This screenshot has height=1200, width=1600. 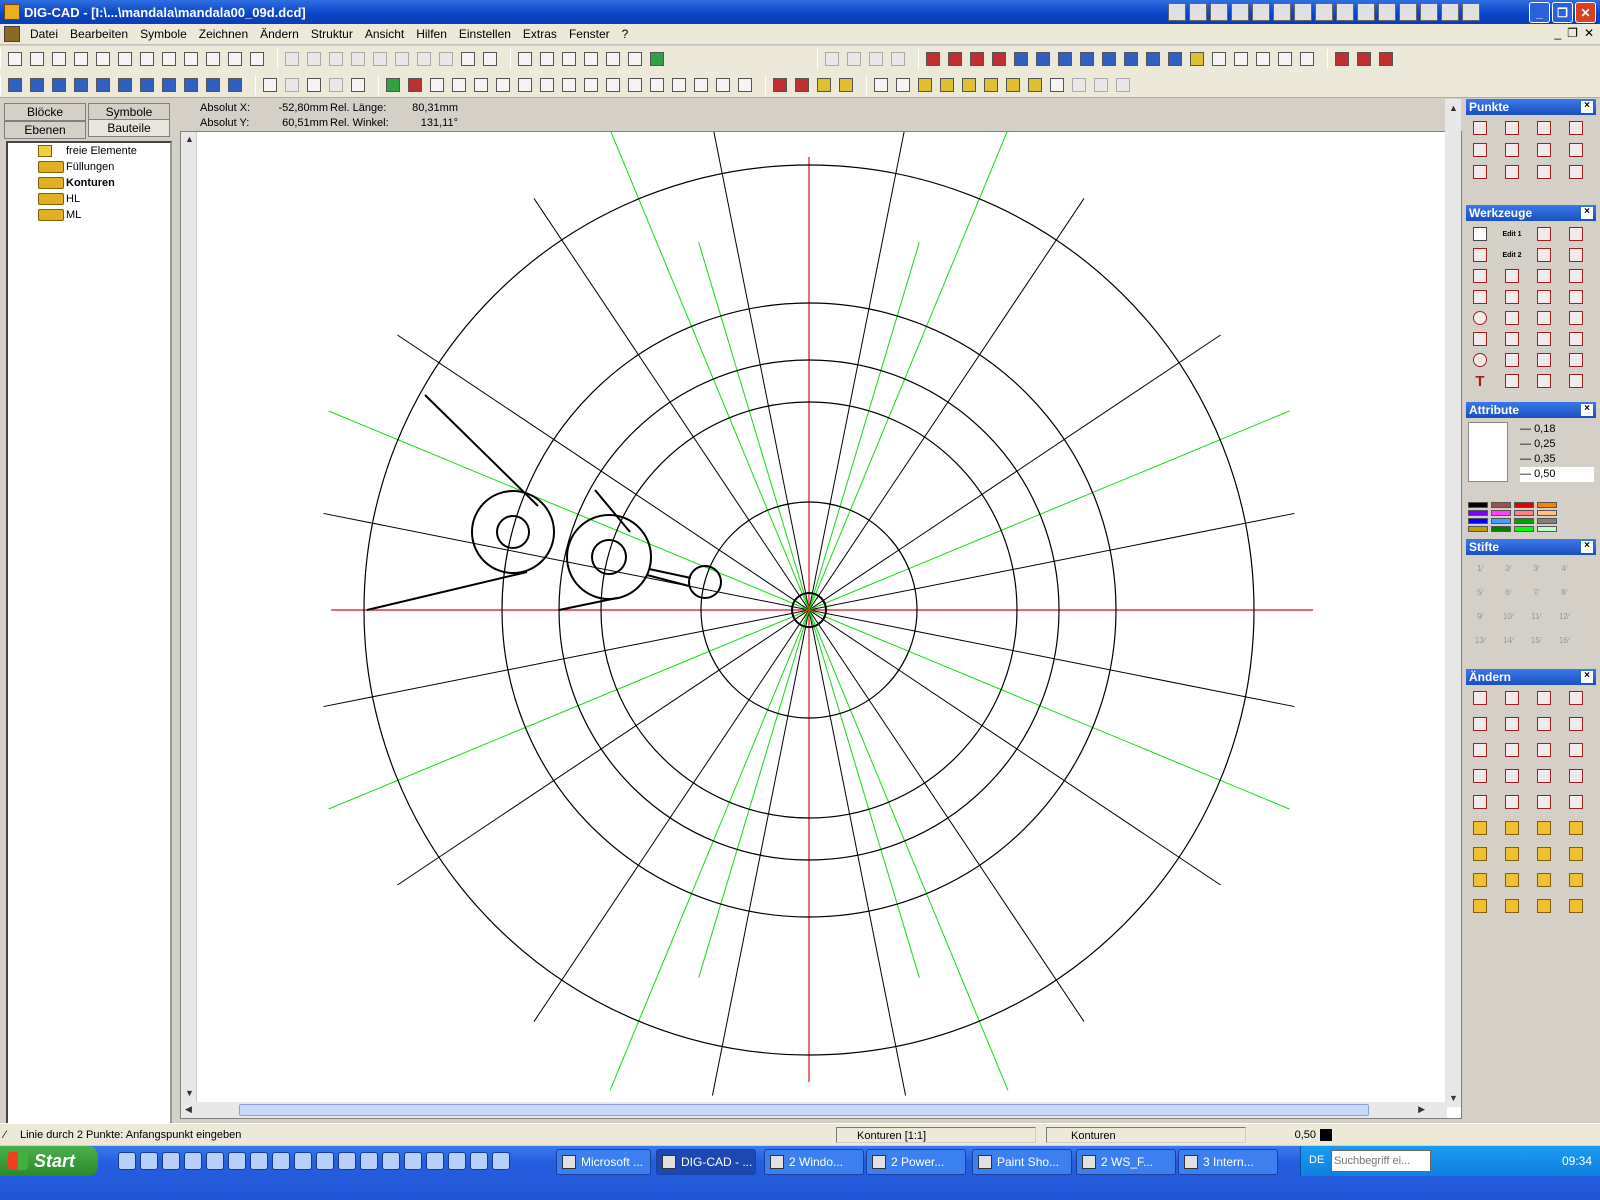 I want to click on pan-icon, so click(x=481, y=85).